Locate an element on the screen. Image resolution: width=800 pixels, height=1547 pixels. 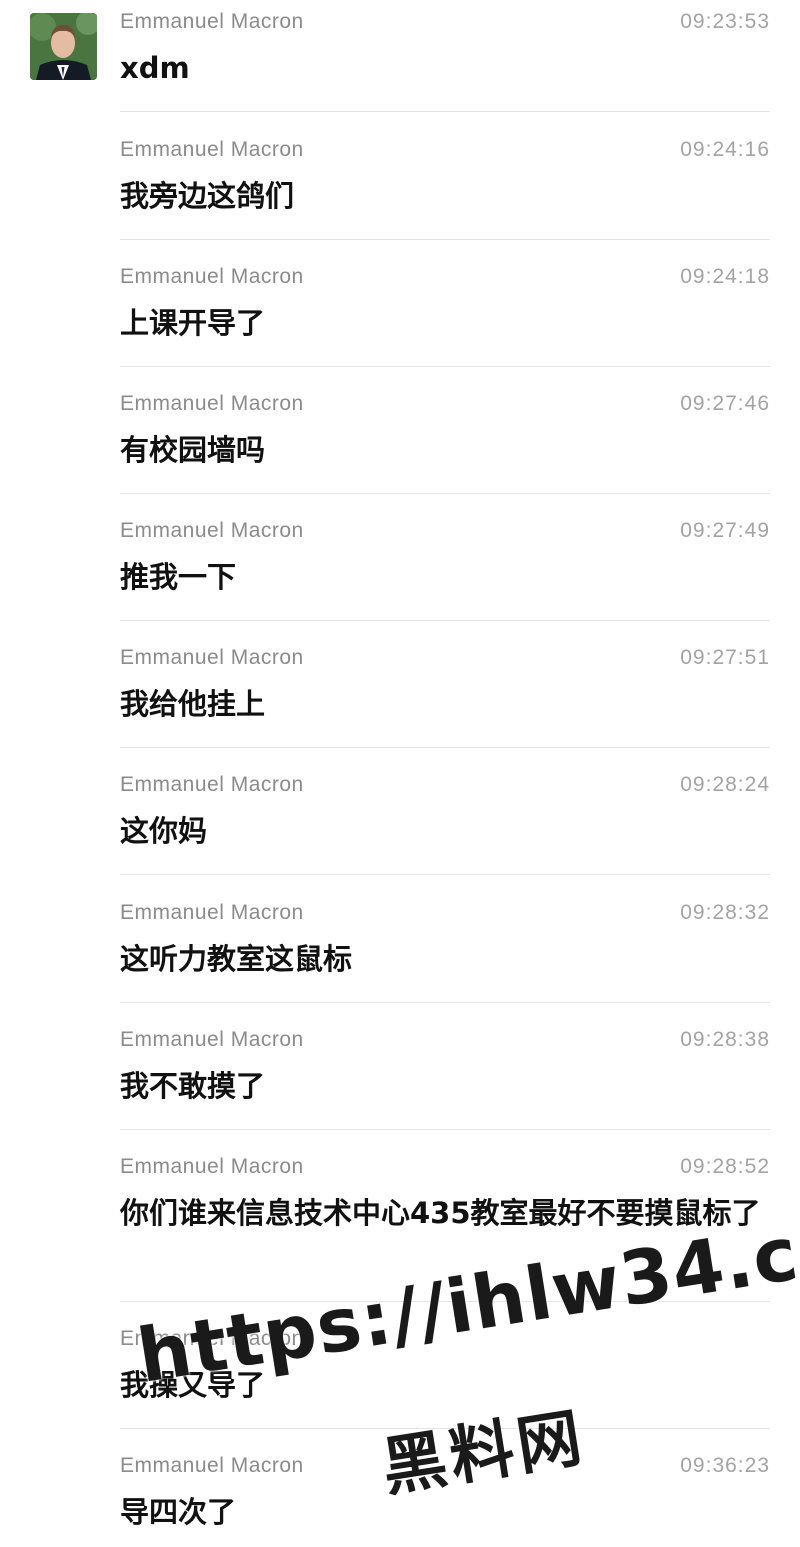
message-text: 这你妈 is located at coordinates (164, 831).